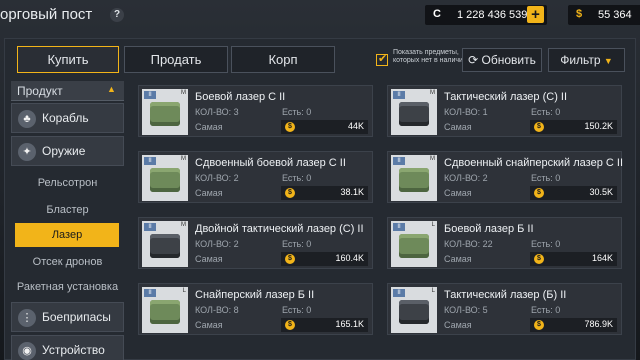 The width and height of the screenshot is (640, 360). Describe the element at coordinates (64, 151) in the screenshot. I see `sidebar-item-label: Оружие` at that location.